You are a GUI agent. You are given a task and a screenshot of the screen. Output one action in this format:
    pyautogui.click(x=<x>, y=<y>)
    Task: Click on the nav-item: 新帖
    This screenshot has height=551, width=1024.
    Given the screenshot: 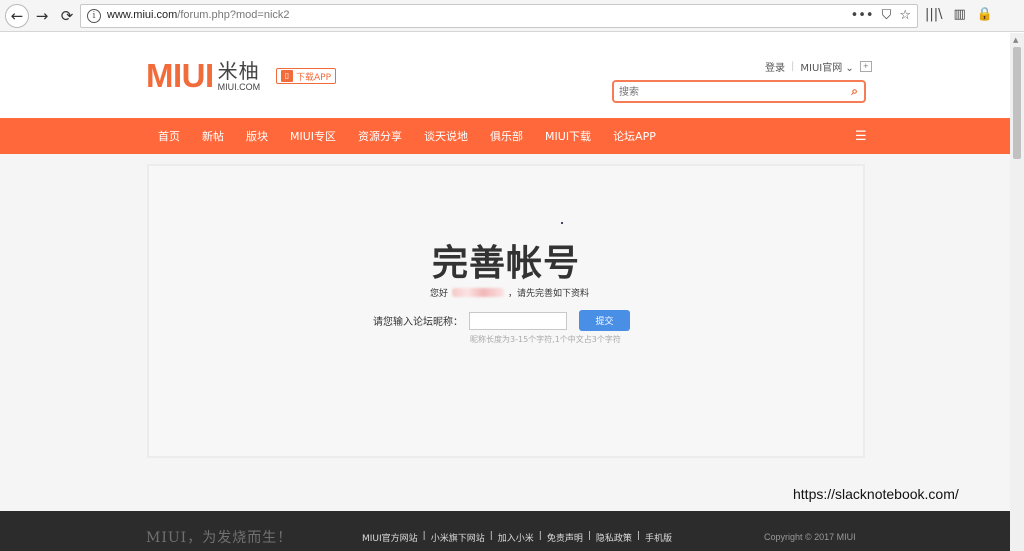 What is the action you would take?
    pyautogui.click(x=213, y=136)
    